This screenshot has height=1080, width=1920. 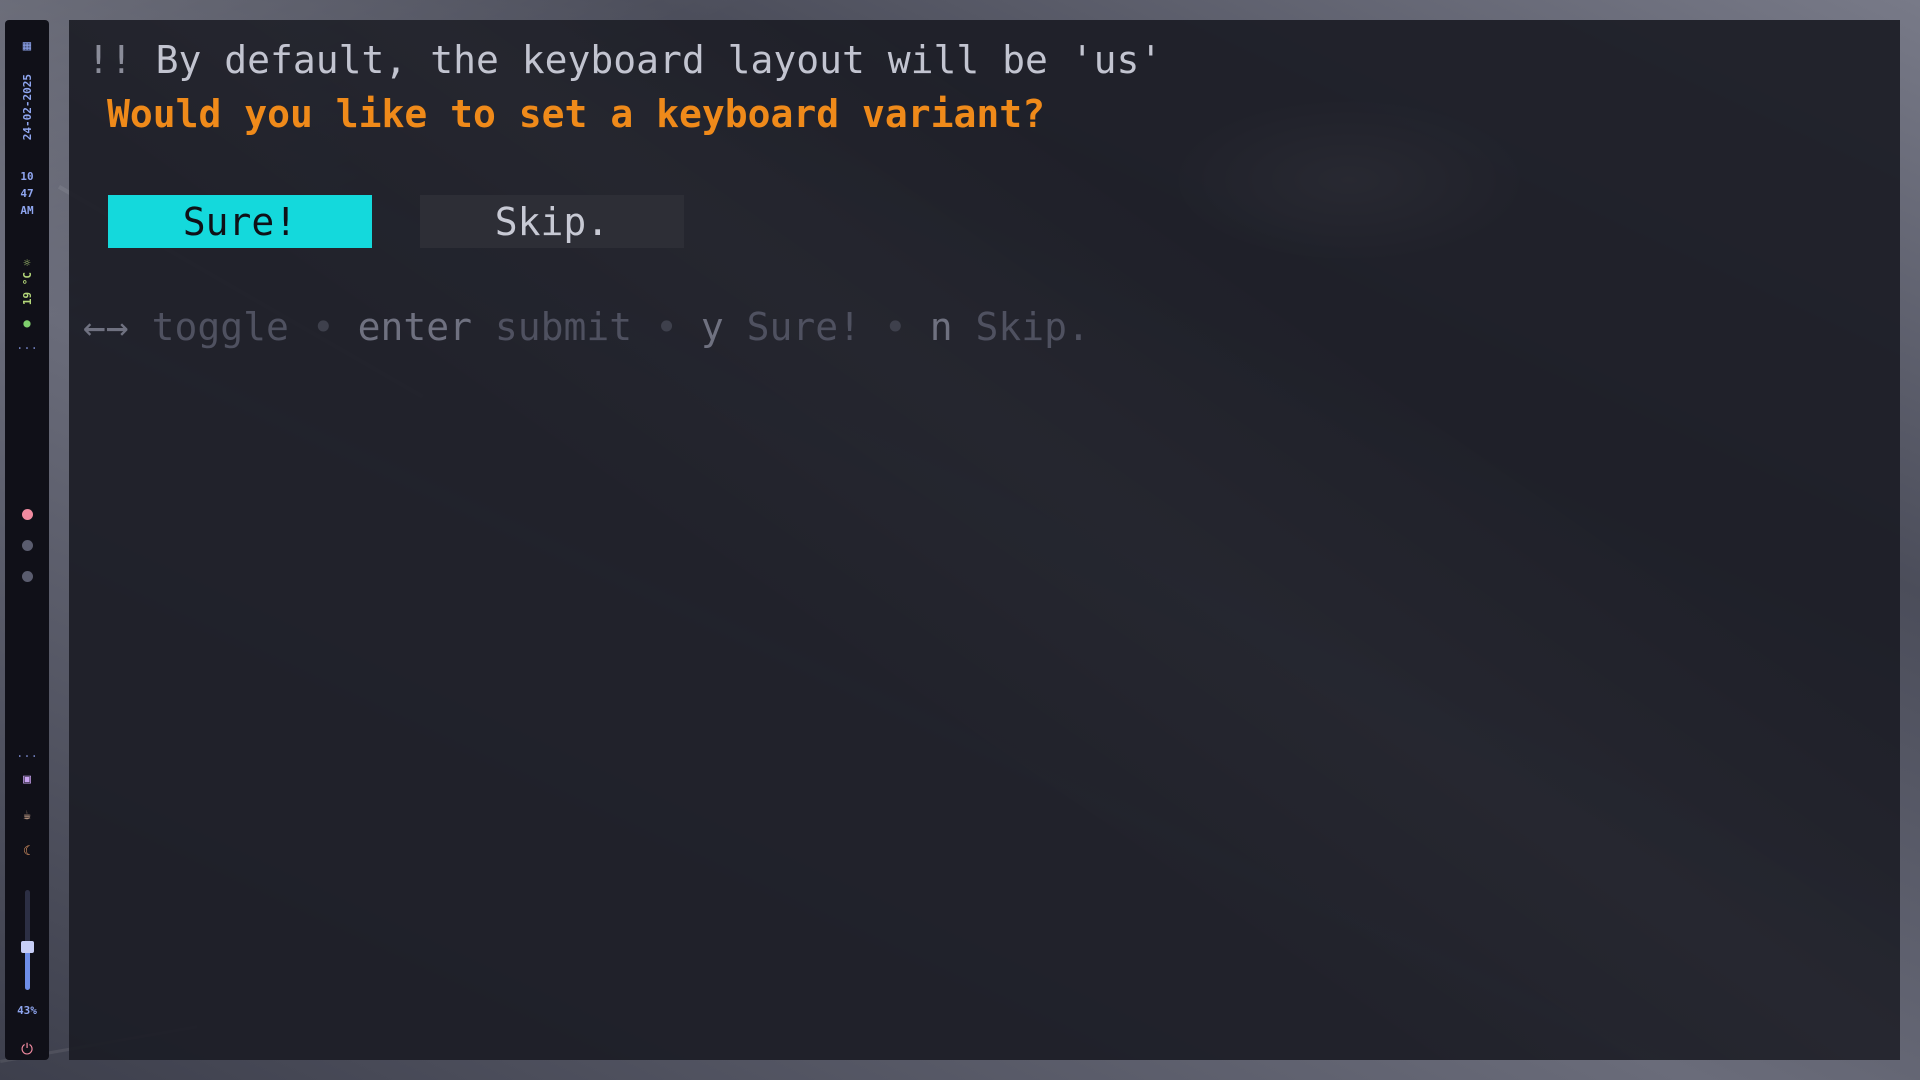 I want to click on clock-minute: 47, so click(x=27, y=193).